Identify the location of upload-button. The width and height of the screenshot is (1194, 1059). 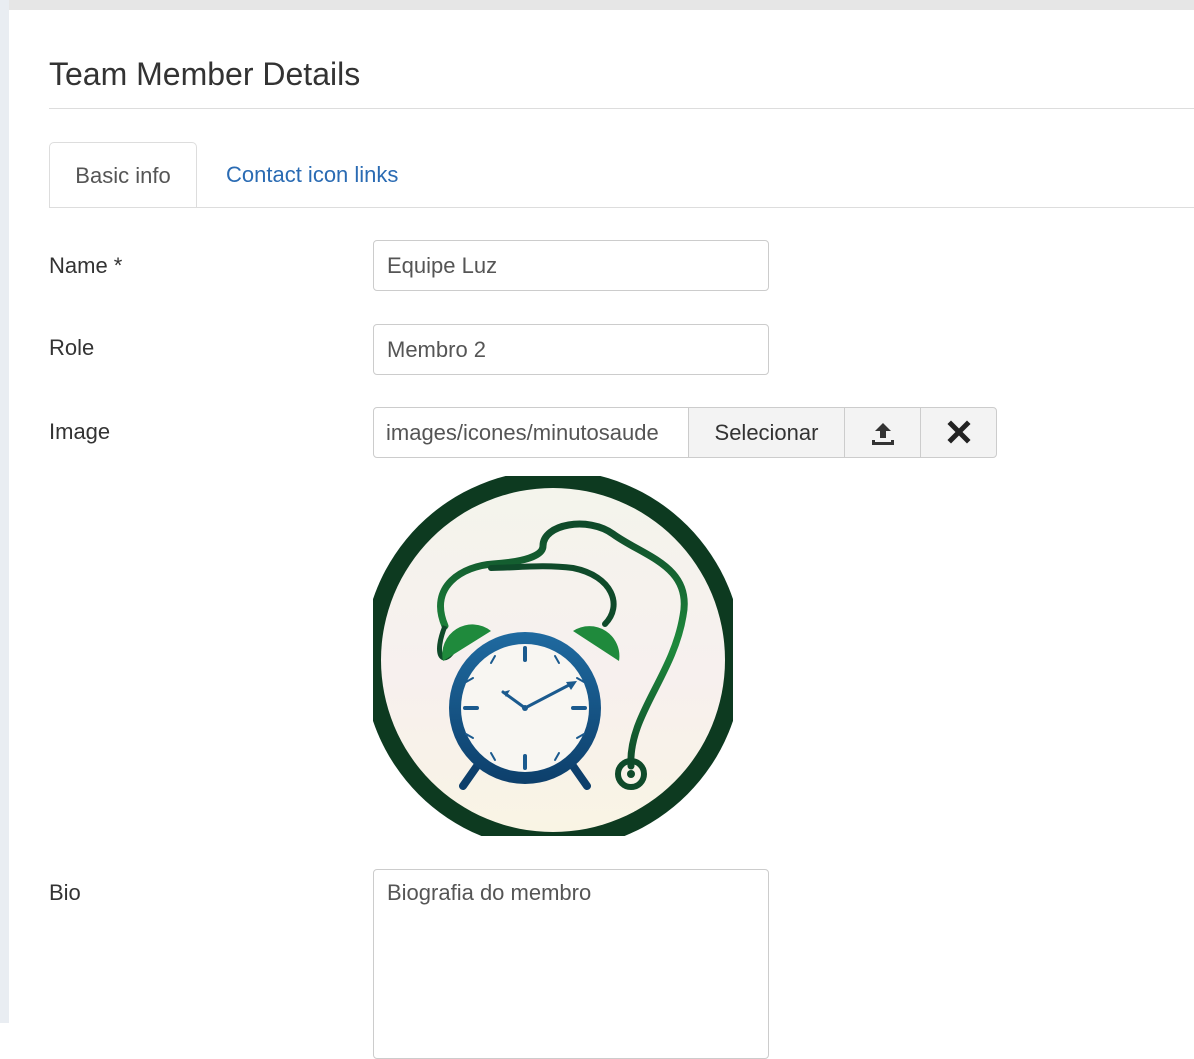
(882, 432).